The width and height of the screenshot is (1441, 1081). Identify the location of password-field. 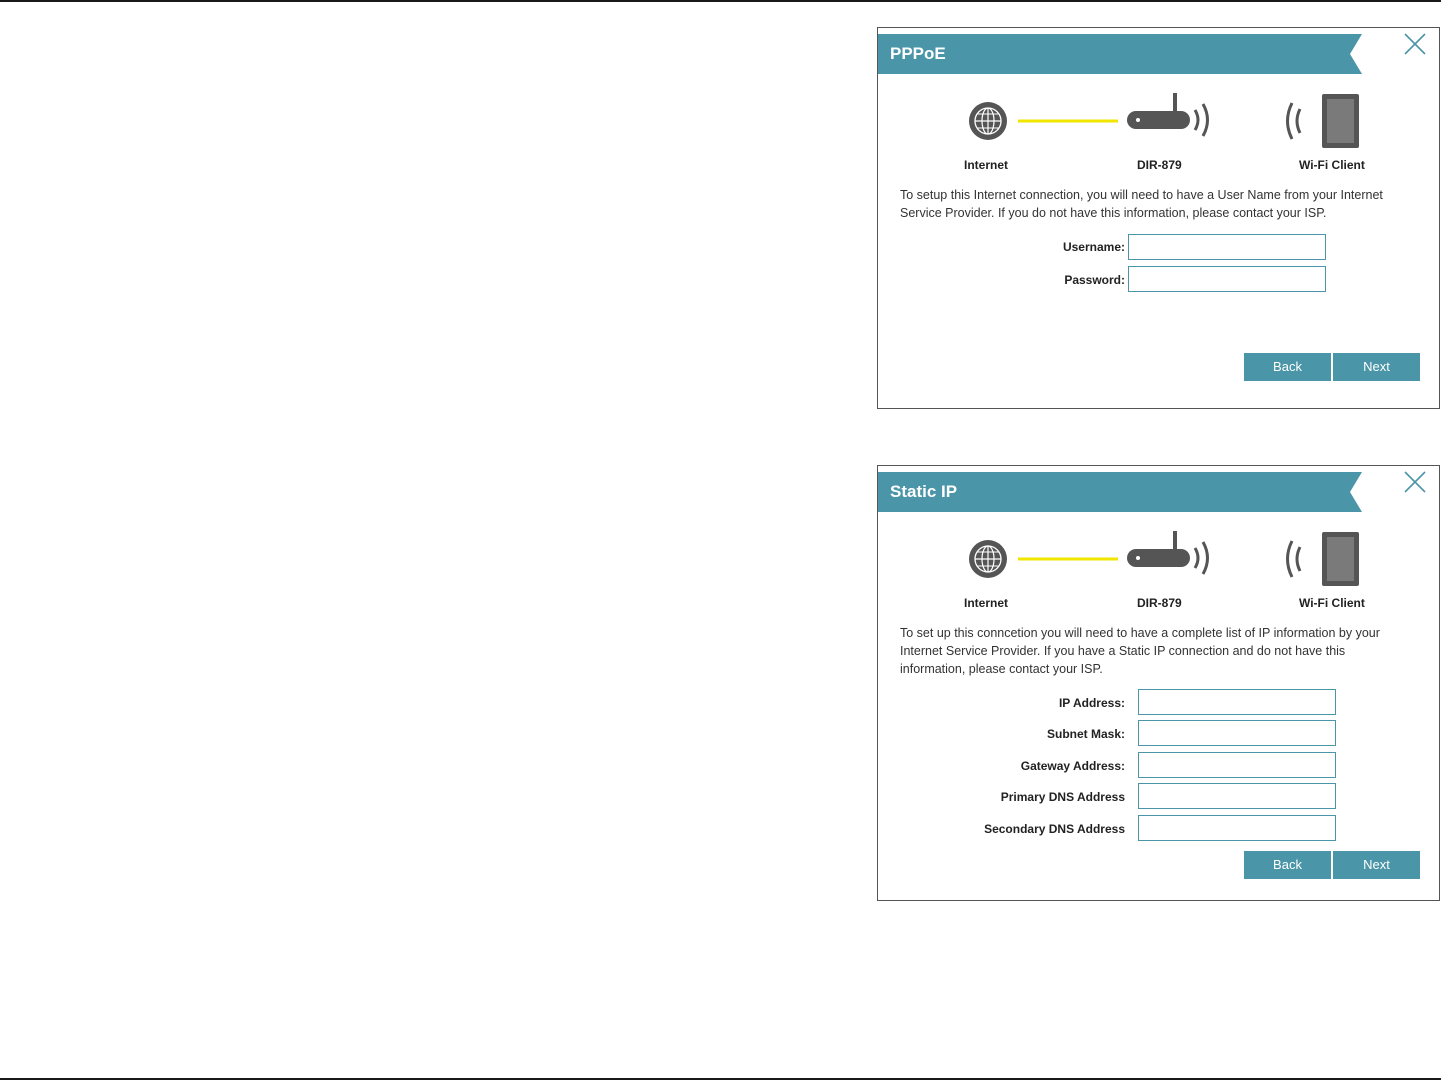
(1227, 279).